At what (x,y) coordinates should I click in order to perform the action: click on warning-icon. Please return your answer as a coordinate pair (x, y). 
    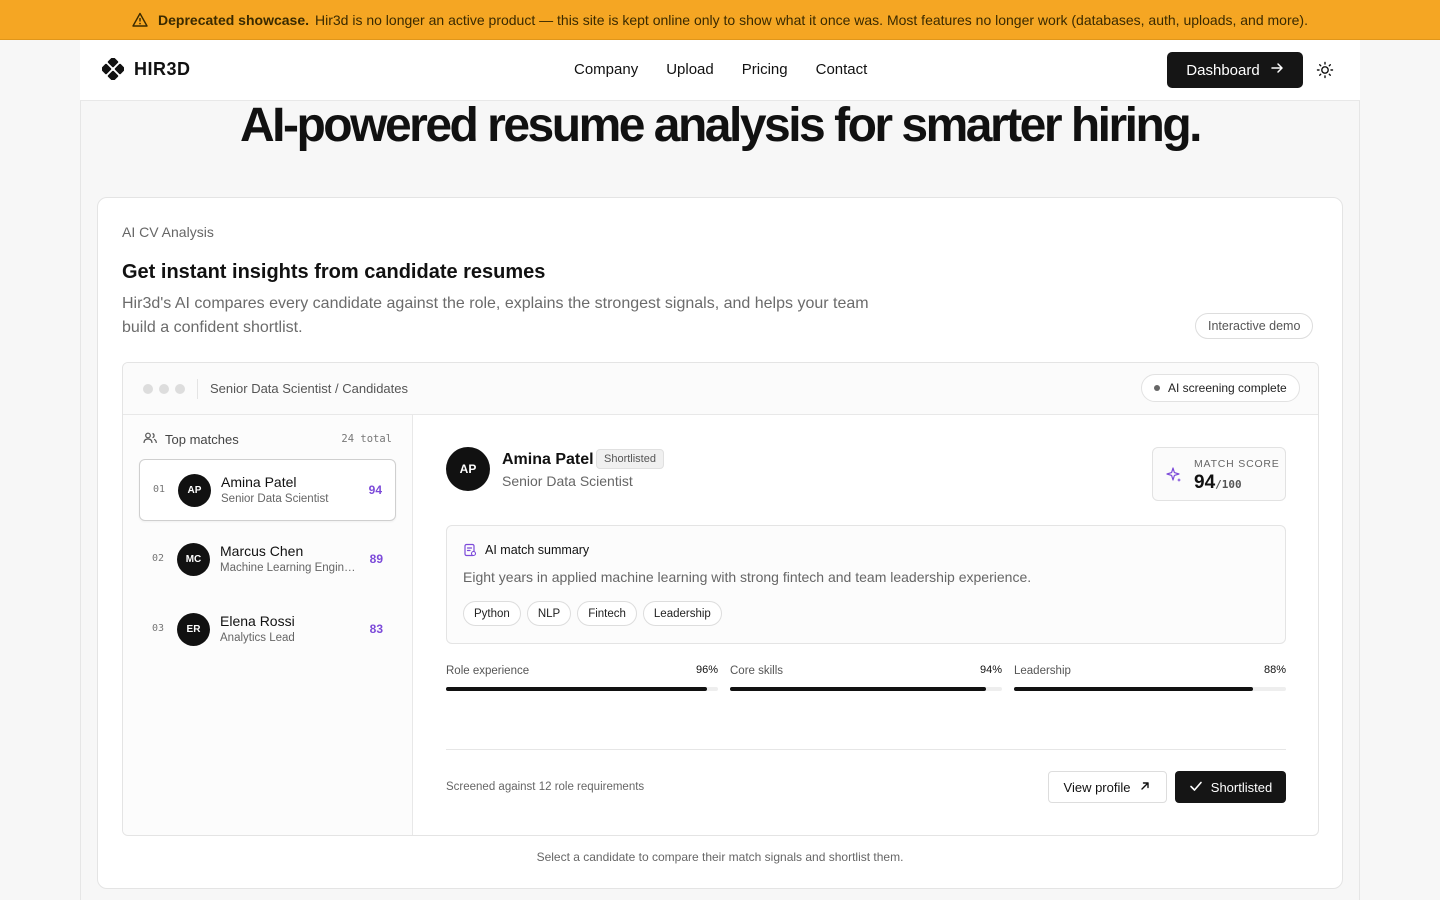
    Looking at the image, I should click on (140, 20).